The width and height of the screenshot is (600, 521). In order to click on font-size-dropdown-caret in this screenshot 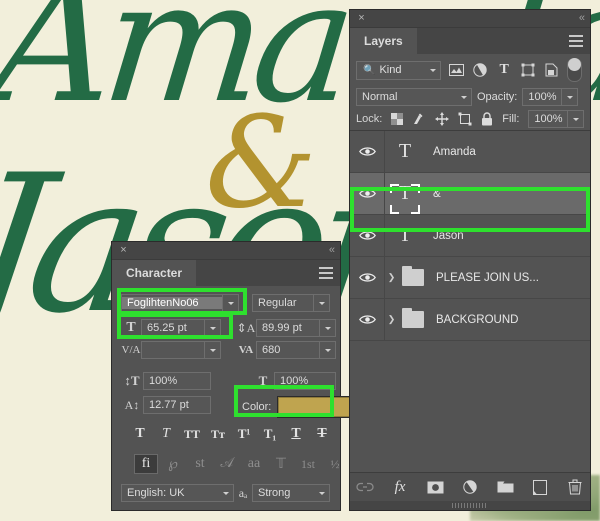, I will do `click(212, 328)`.